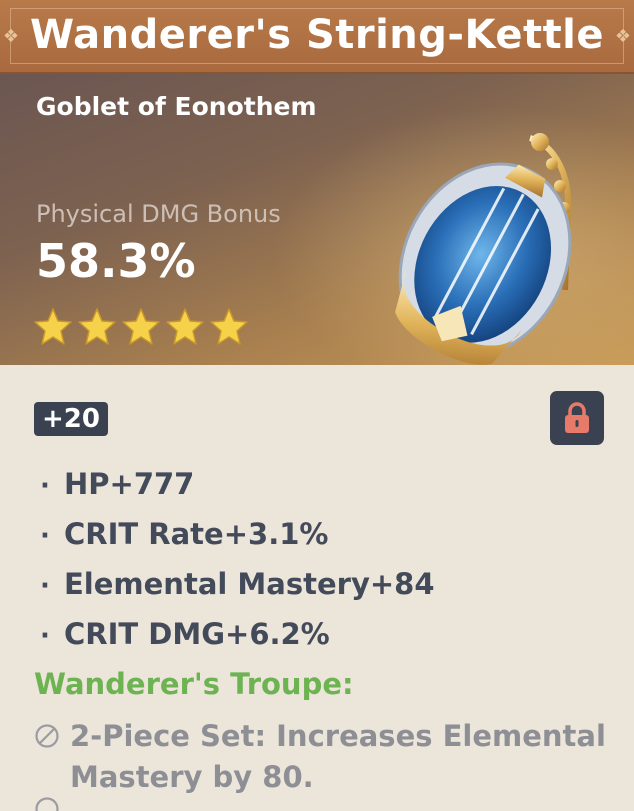 Image resolution: width=634 pixels, height=811 pixels. I want to click on set-effect-line1: 2-Piece Set: Increases Elemental, so click(338, 736).